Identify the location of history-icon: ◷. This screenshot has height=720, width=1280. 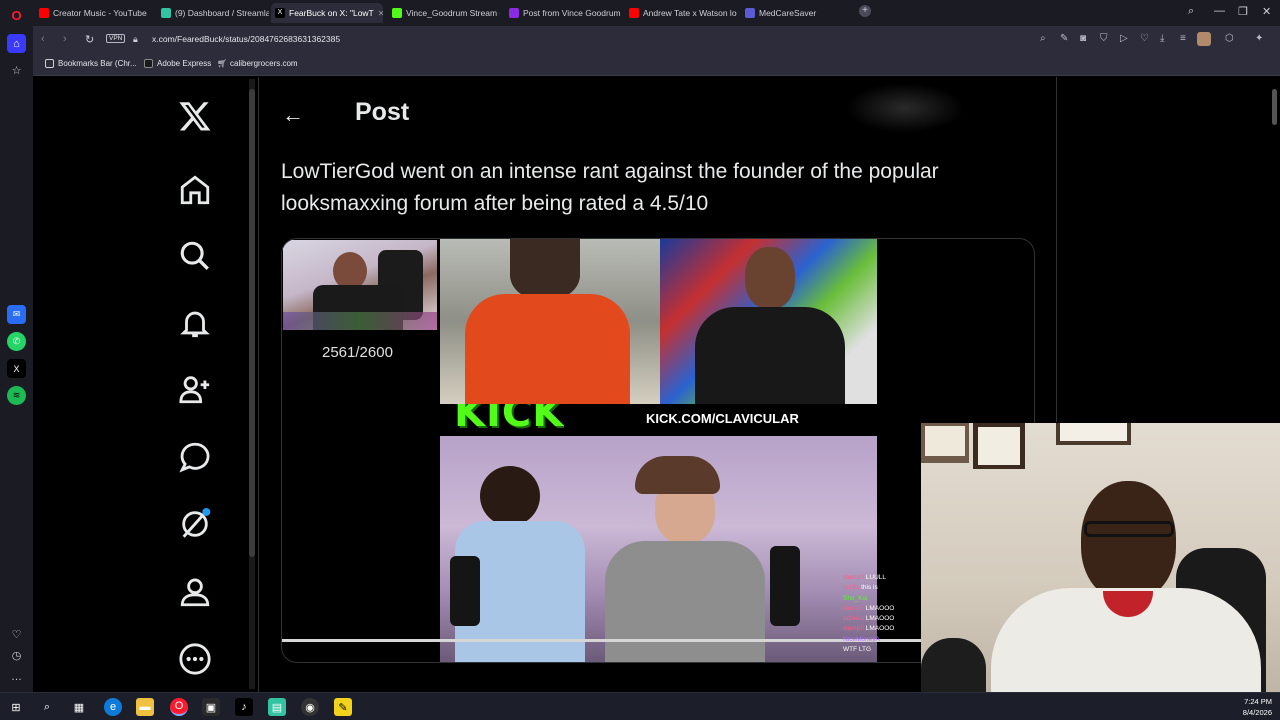
(16, 655).